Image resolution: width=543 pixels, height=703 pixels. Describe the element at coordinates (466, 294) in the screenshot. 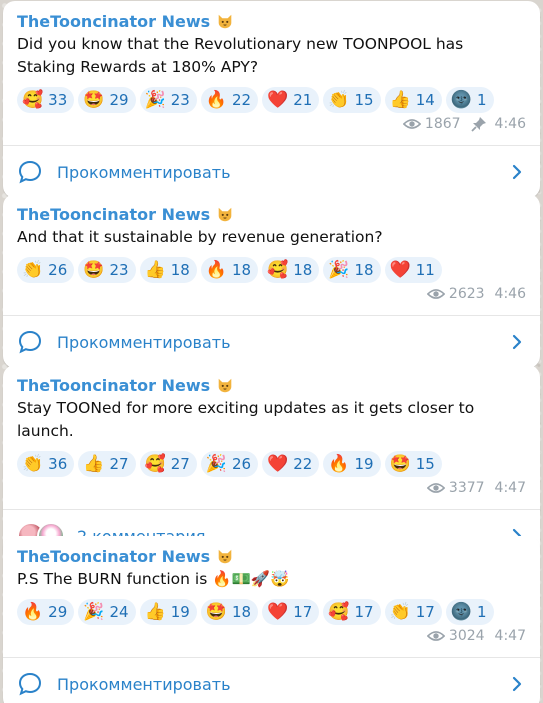

I see `view-count: 2623` at that location.